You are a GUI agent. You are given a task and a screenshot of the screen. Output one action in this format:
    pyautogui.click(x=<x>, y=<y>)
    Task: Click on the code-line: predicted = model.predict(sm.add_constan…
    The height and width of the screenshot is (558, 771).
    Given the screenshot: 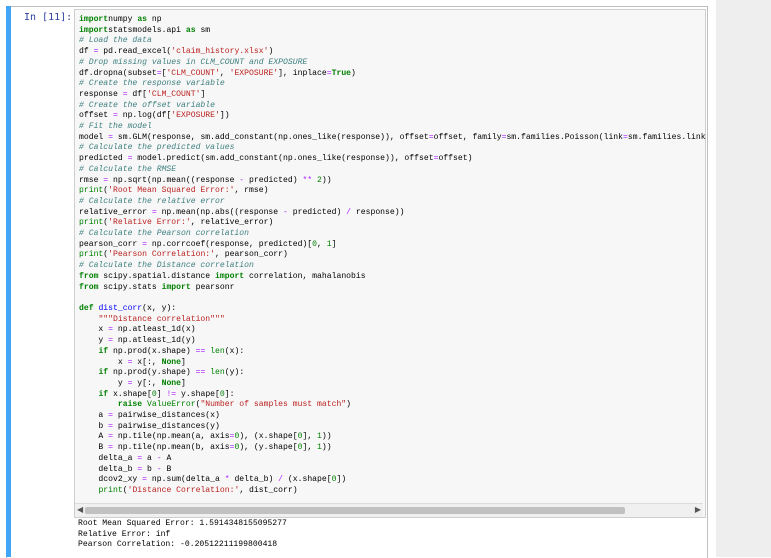 What is the action you would take?
    pyautogui.click(x=392, y=159)
    